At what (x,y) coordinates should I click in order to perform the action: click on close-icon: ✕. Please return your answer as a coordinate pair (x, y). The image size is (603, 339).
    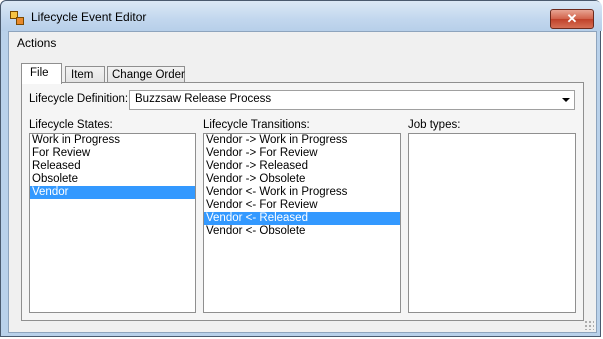
    Looking at the image, I should click on (572, 18).